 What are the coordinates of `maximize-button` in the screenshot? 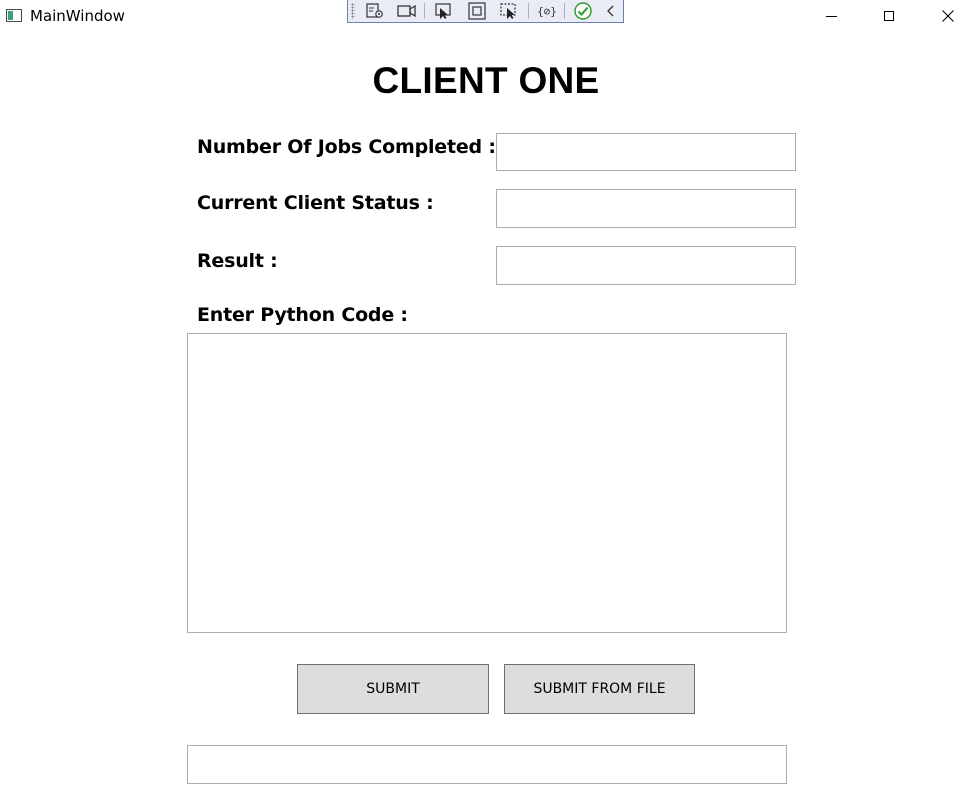 It's located at (889, 16).